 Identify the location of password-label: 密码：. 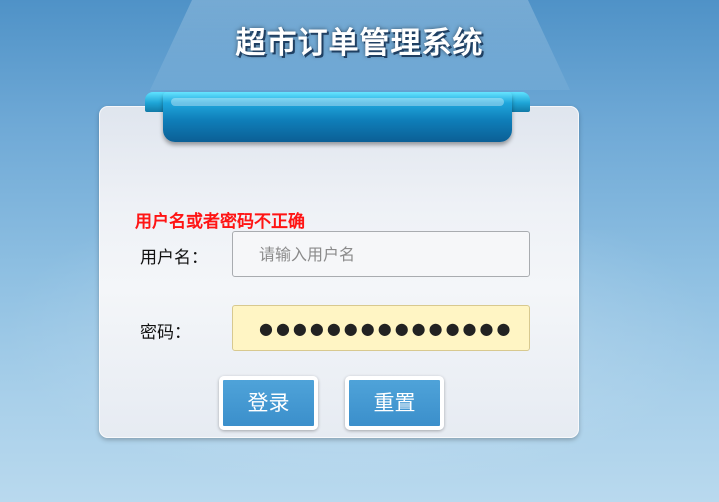
(165, 333).